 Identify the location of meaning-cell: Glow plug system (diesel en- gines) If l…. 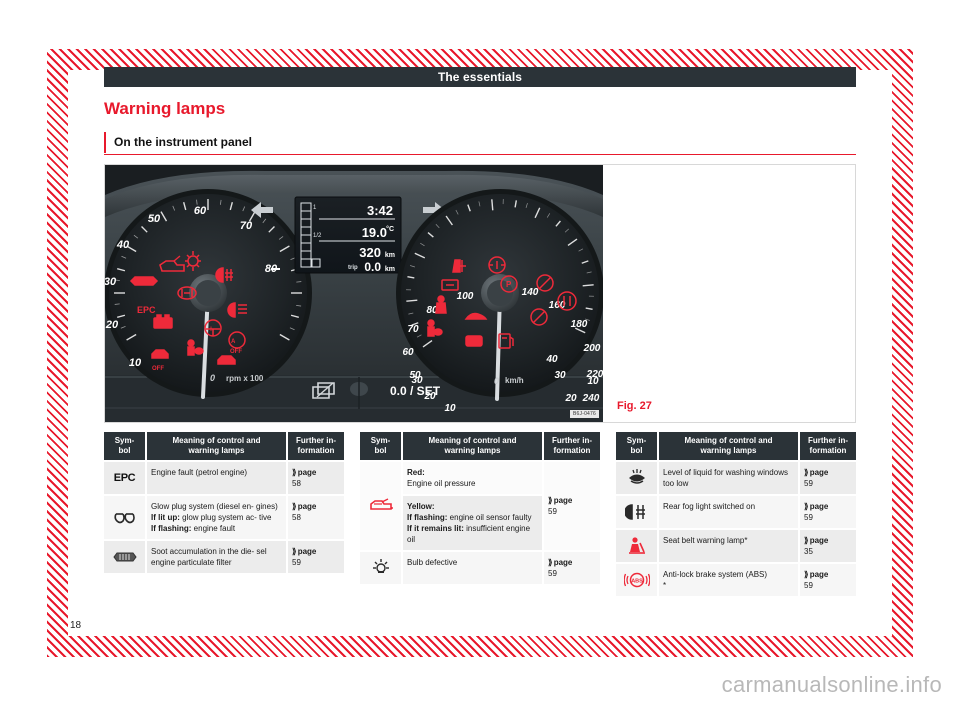
(216, 517).